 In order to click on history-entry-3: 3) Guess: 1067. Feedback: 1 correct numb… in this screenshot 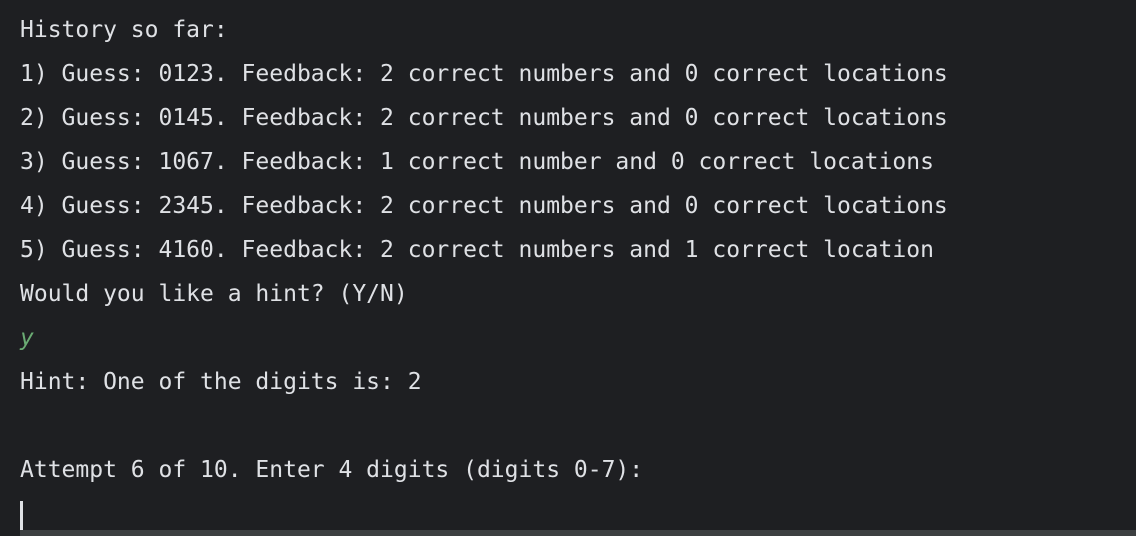, I will do `click(477, 162)`.